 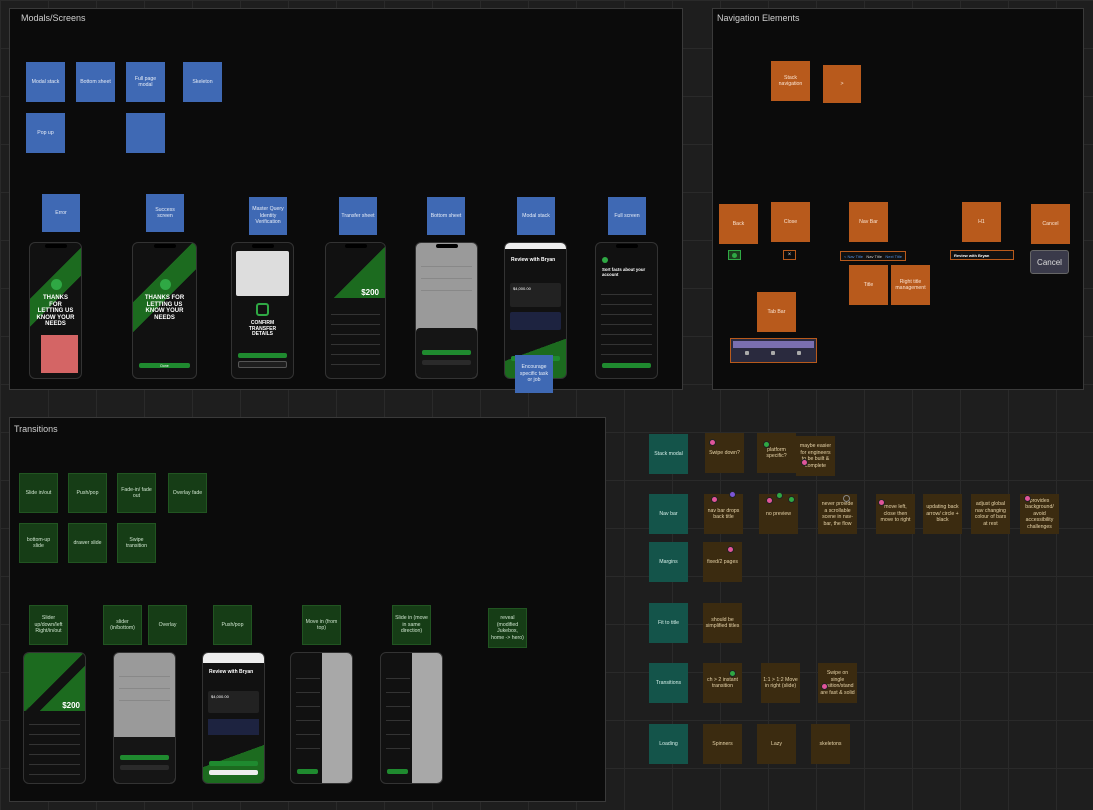 I want to click on row-label-stack-modal: Stack modal, so click(x=668, y=454).